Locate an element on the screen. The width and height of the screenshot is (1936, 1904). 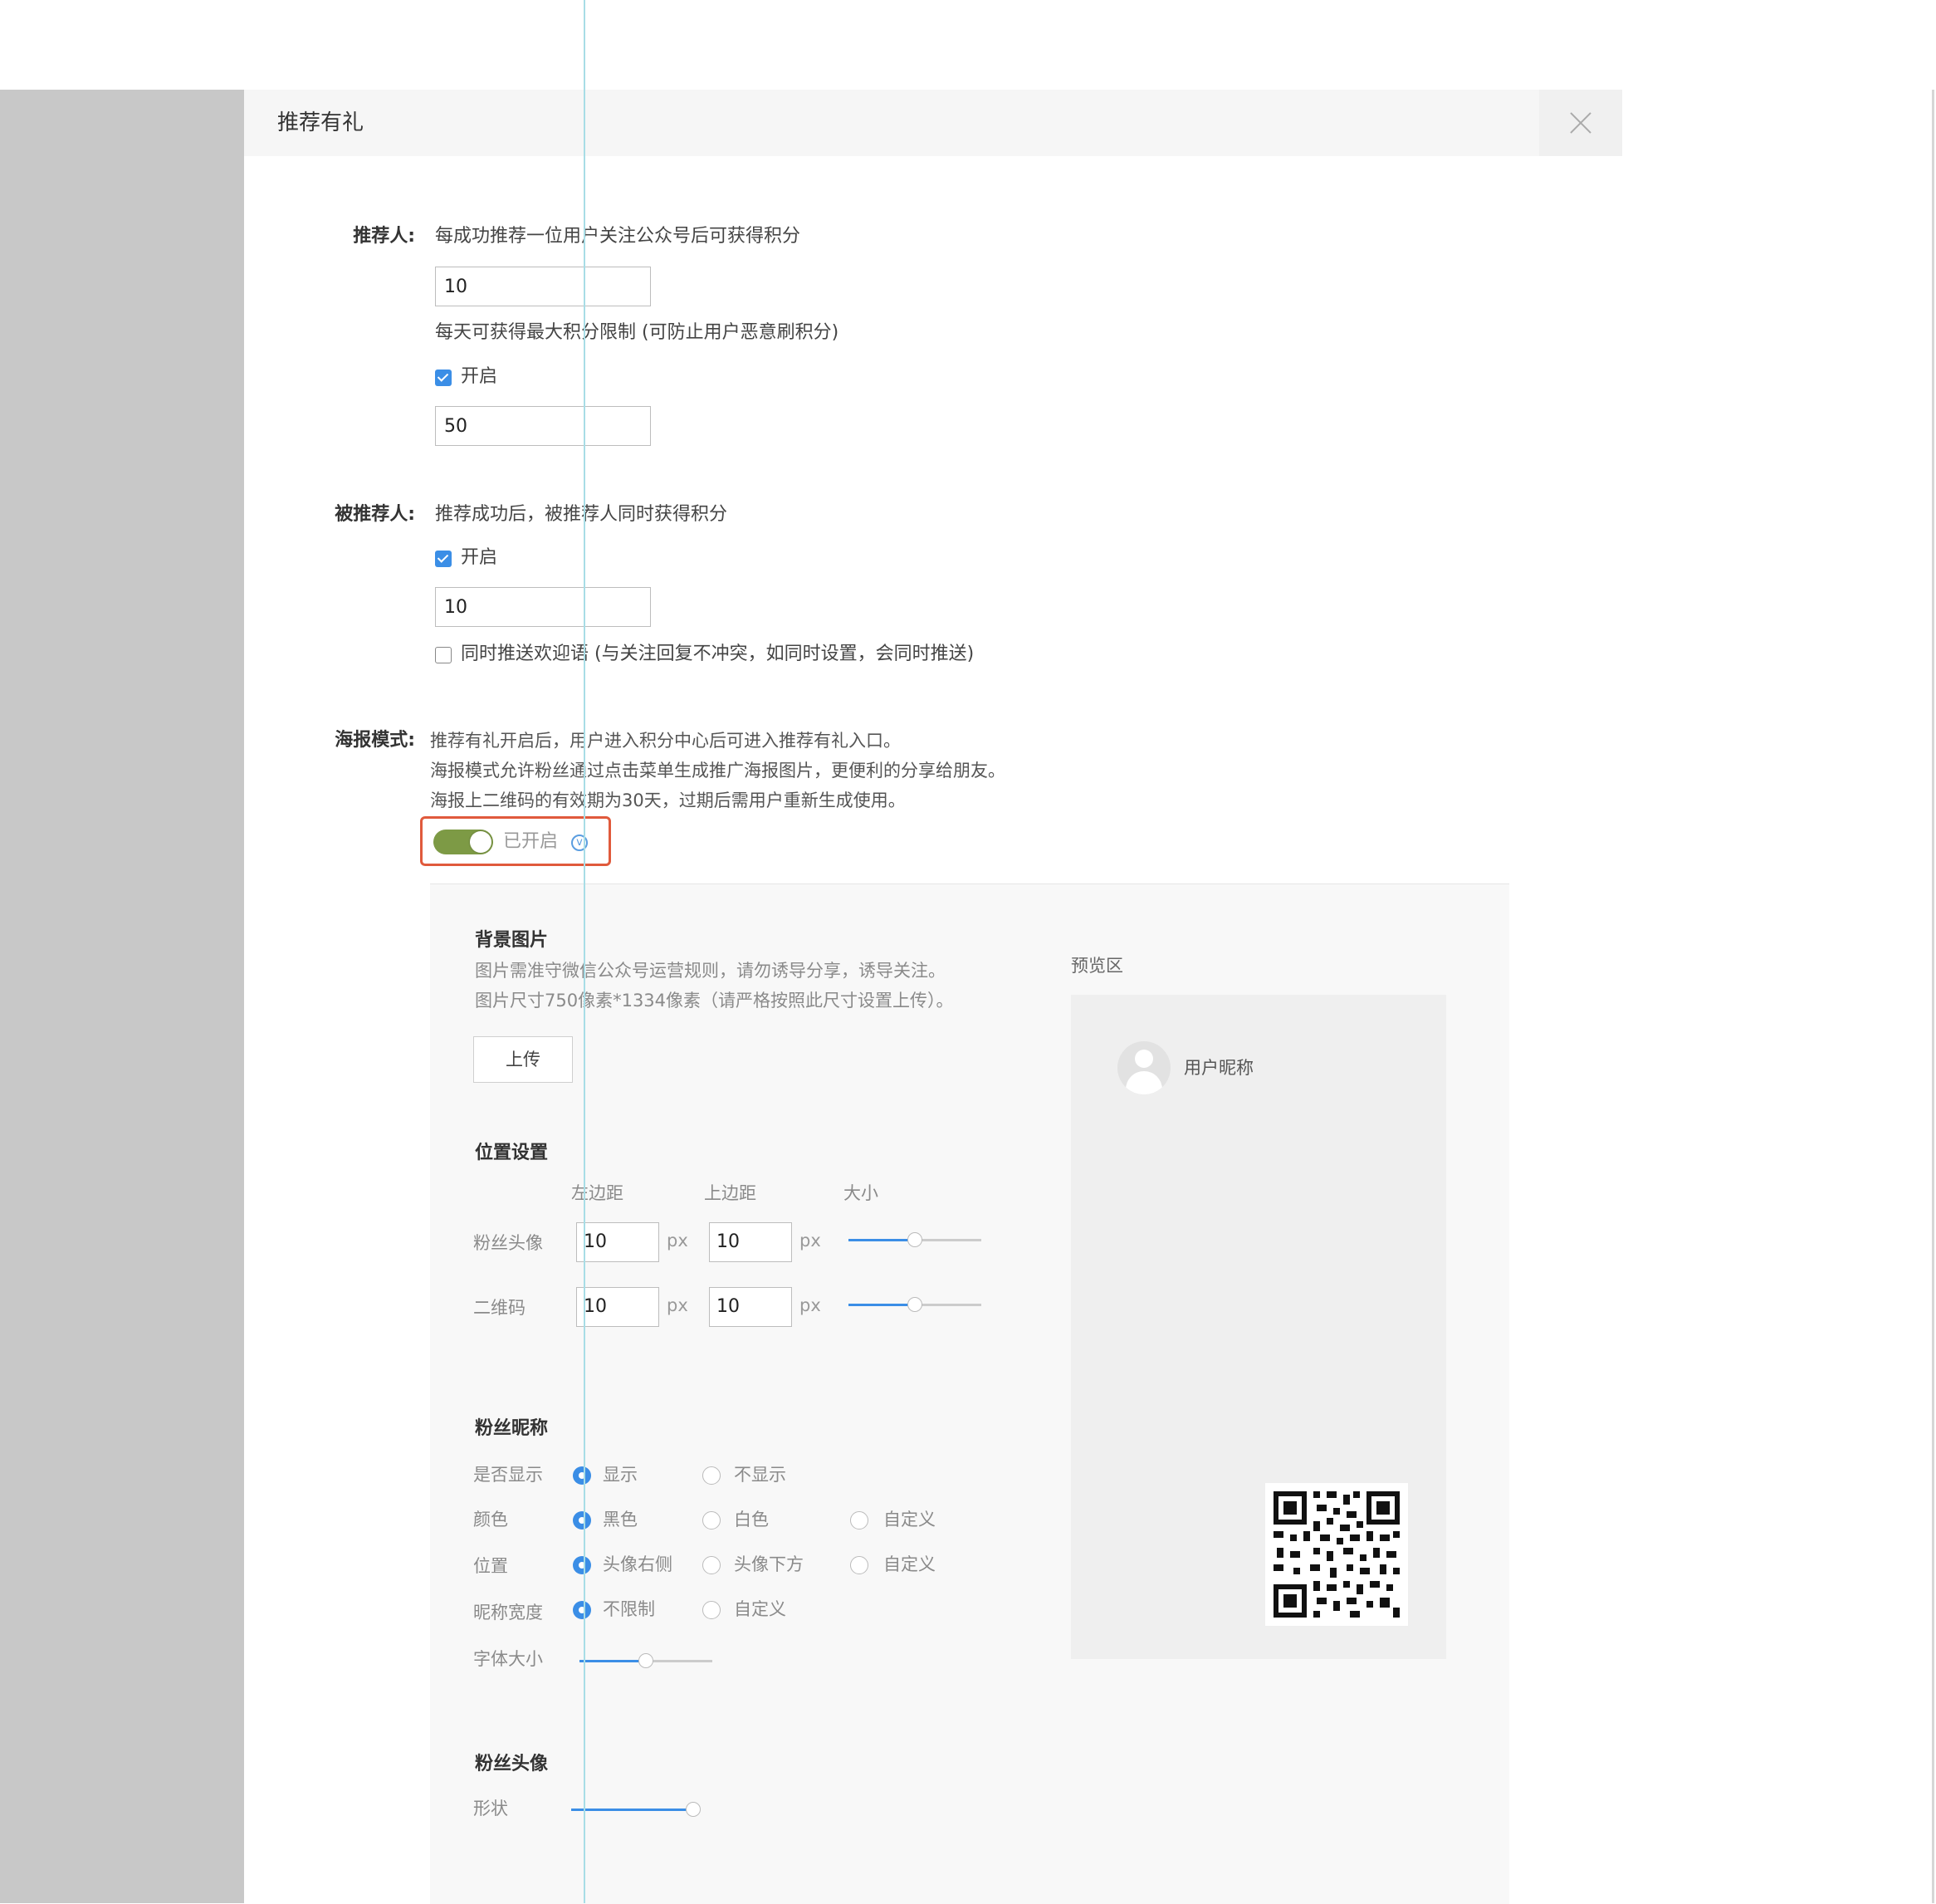
welcome-label: 同时推送欢迎语 (与关注回复不冲突，如同时设置，会同时推送) is located at coordinates (718, 654).